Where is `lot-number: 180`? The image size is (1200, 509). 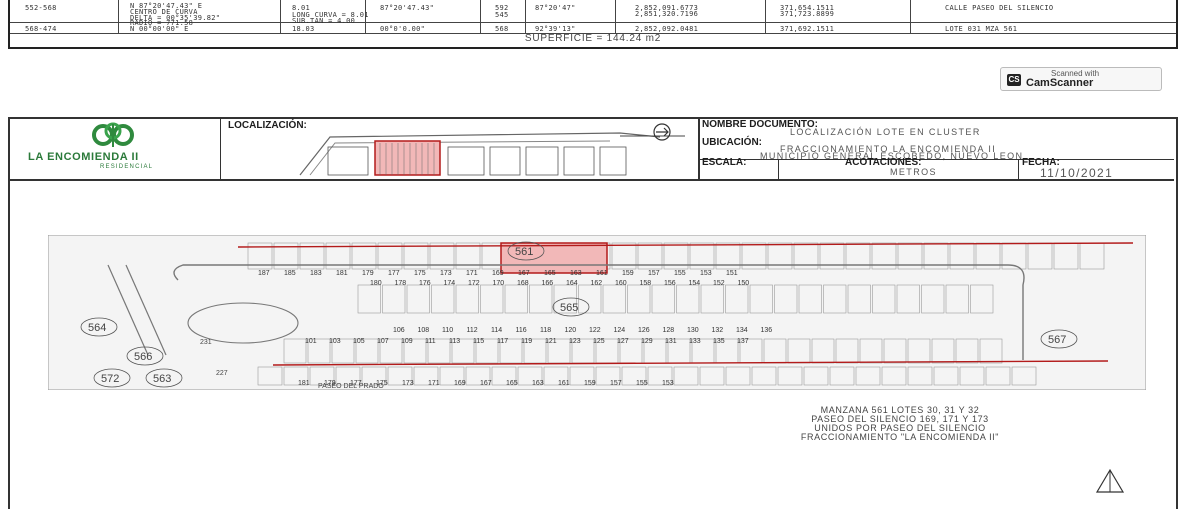 lot-number: 180 is located at coordinates (376, 283).